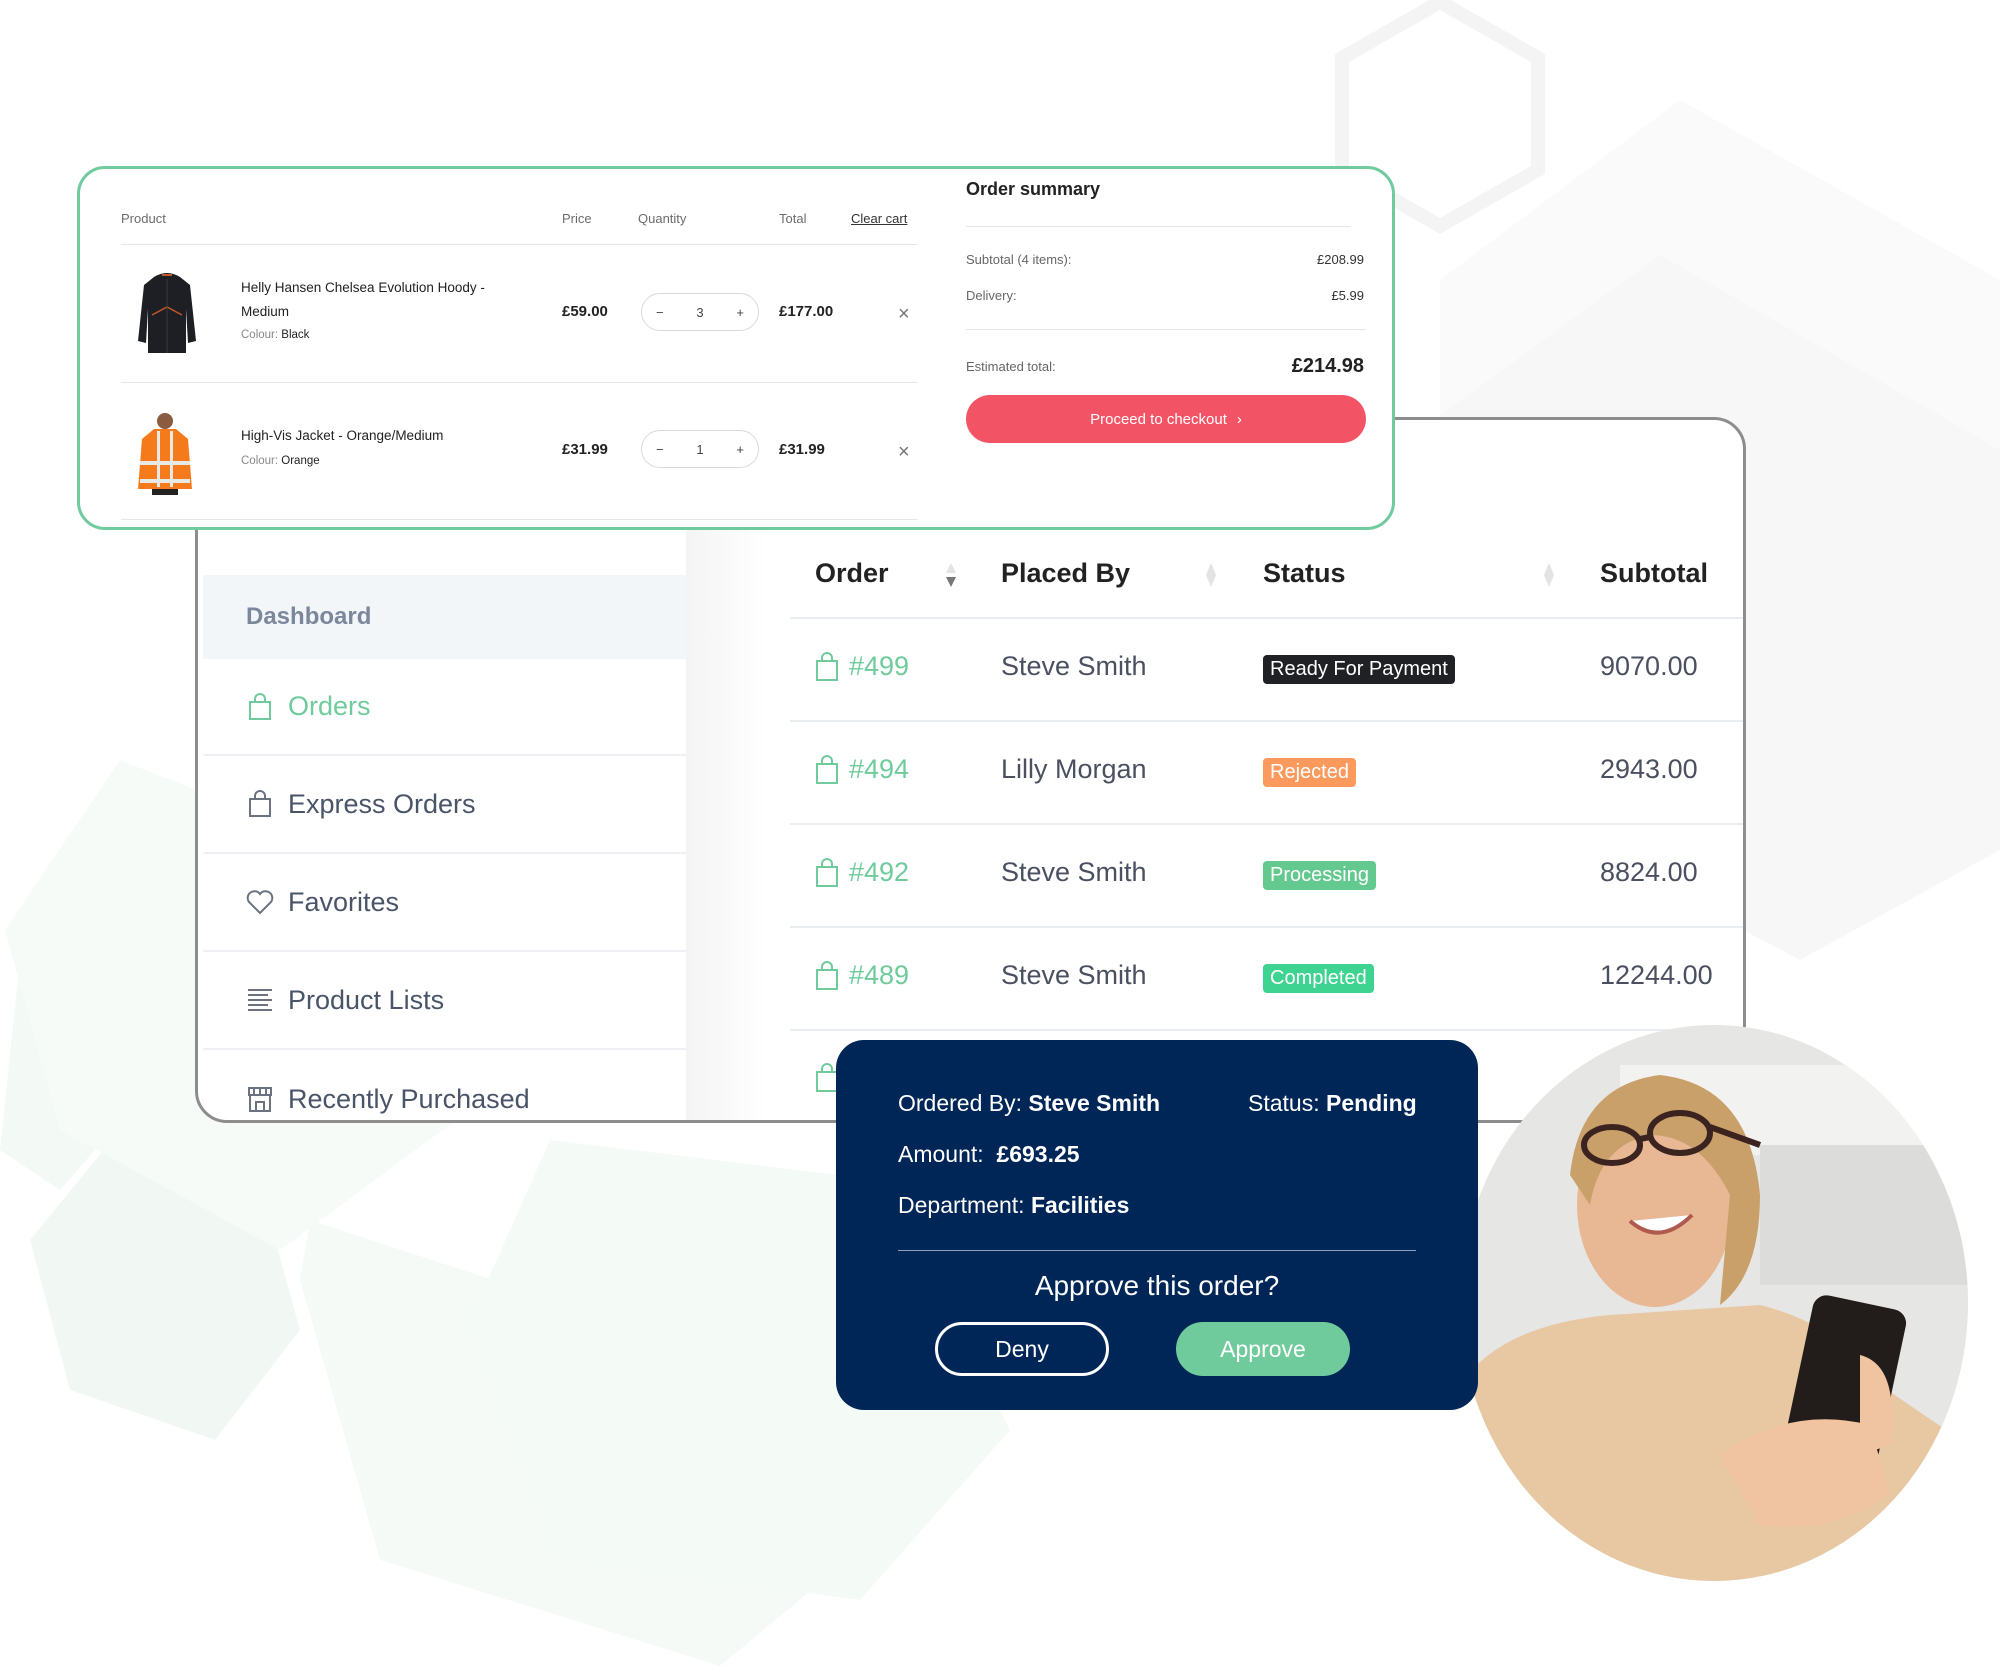 The height and width of the screenshot is (1666, 2000). I want to click on column-header-order: Order, so click(852, 573).